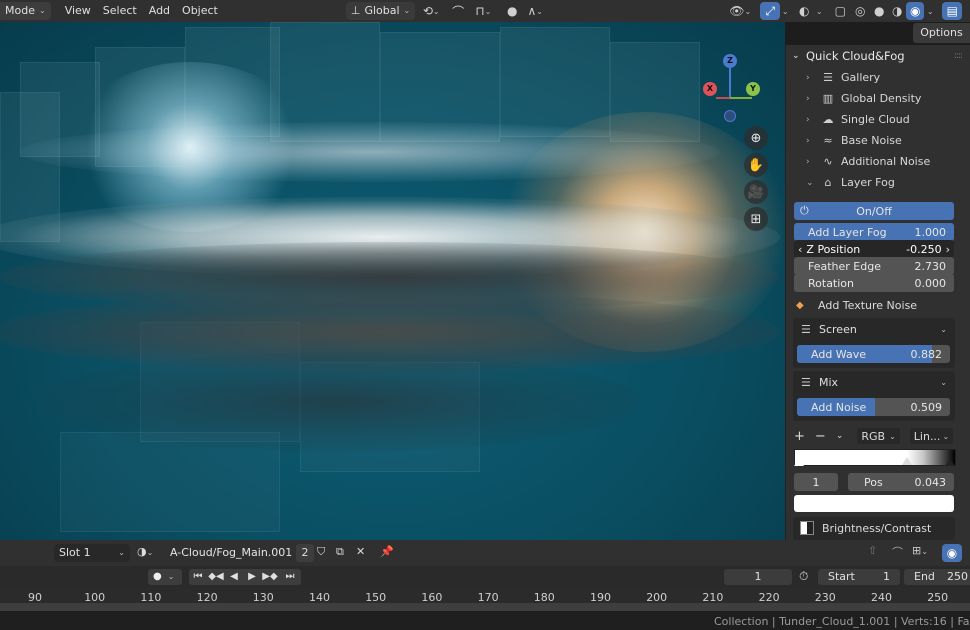 Image resolution: width=970 pixels, height=630 pixels. I want to click on menu-add: Add, so click(159, 11).